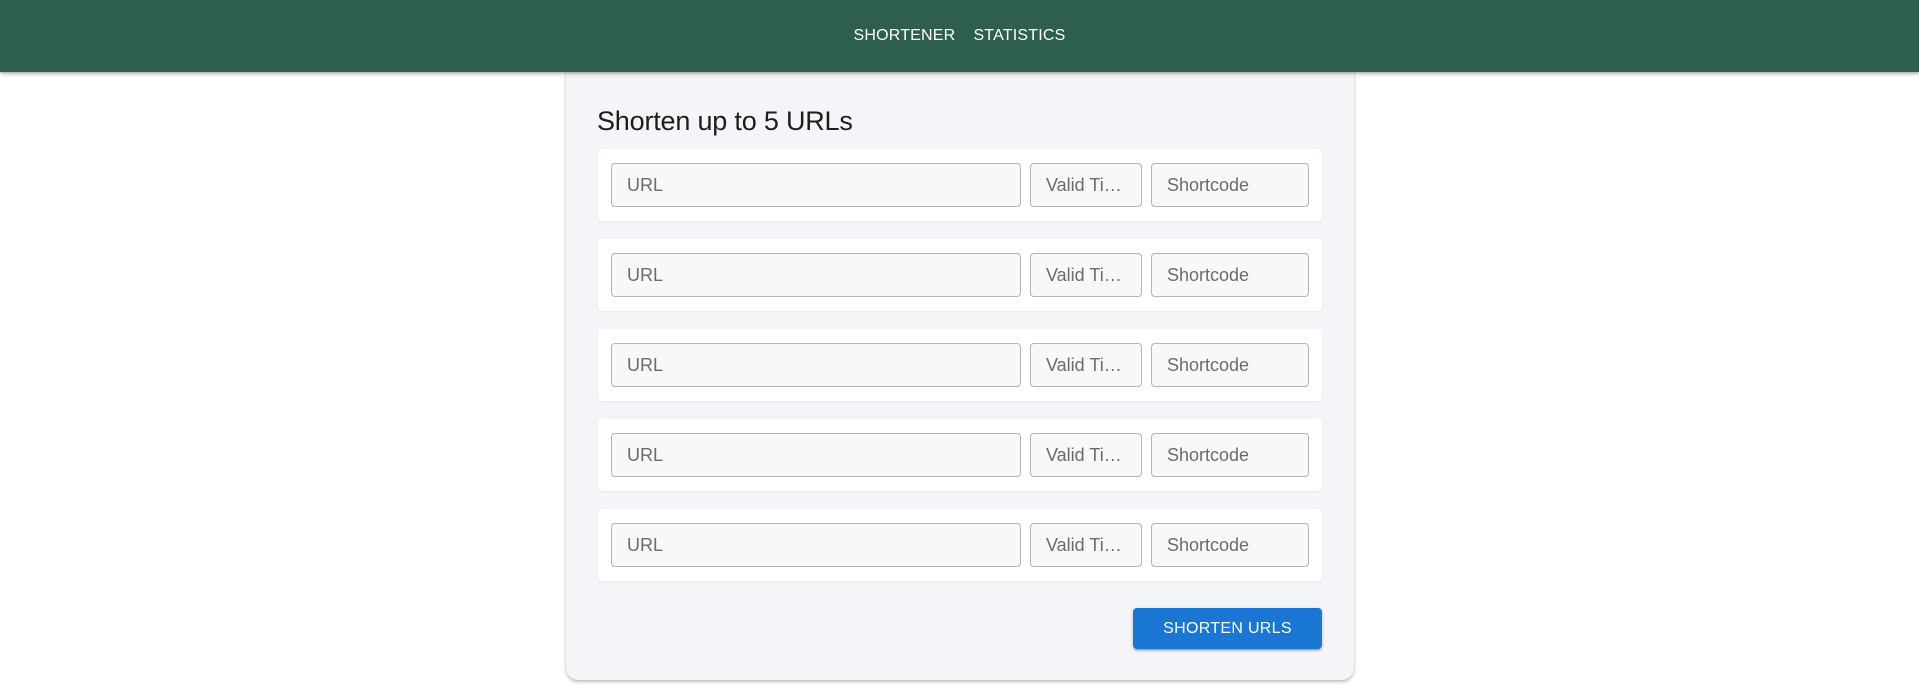 The image size is (1919, 686). I want to click on main-nav: SHORTENER STATISTICS, so click(959, 36).